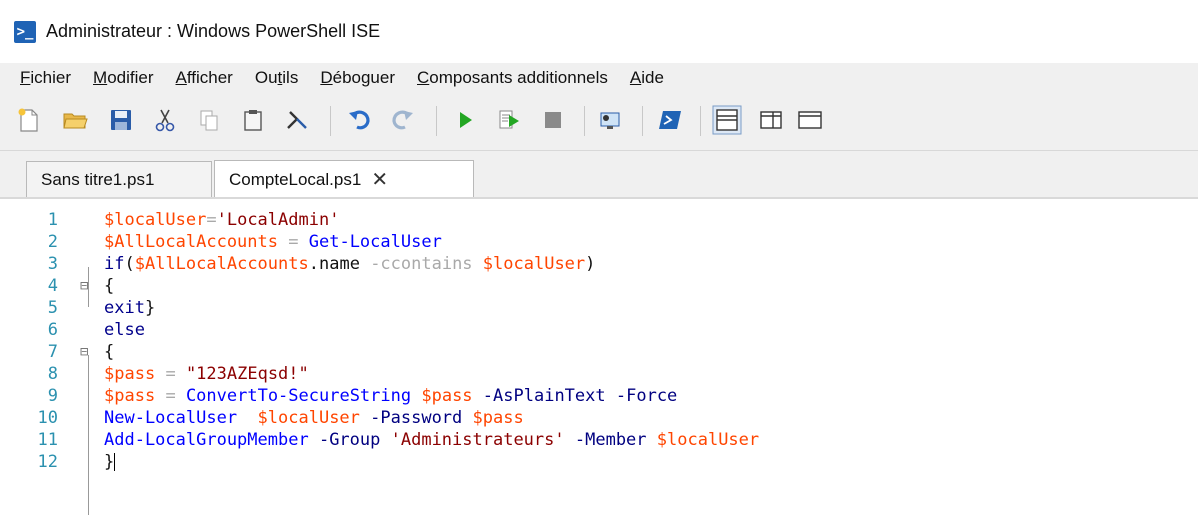 The height and width of the screenshot is (527, 1198). I want to click on window-title: Administrateur : Windows PowerShell ISE, so click(213, 31).